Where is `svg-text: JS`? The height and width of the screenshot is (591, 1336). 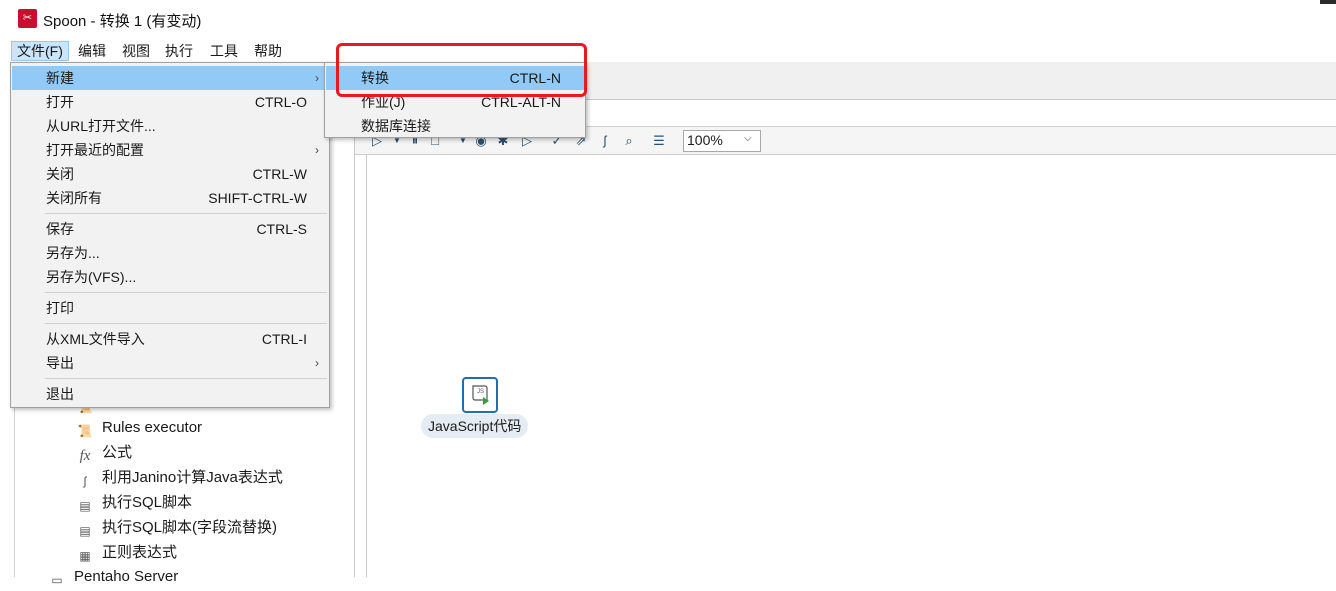
svg-text: JS is located at coordinates (480, 392).